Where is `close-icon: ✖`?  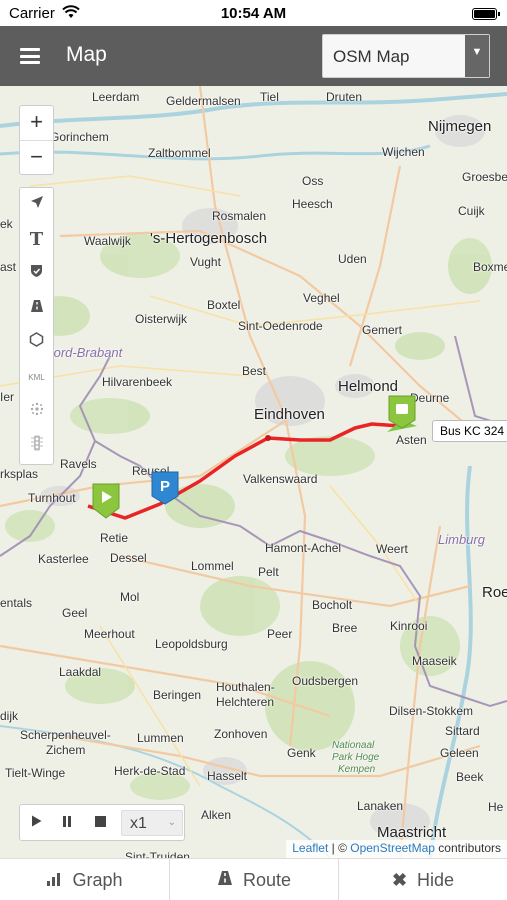 close-icon: ✖ is located at coordinates (399, 880).